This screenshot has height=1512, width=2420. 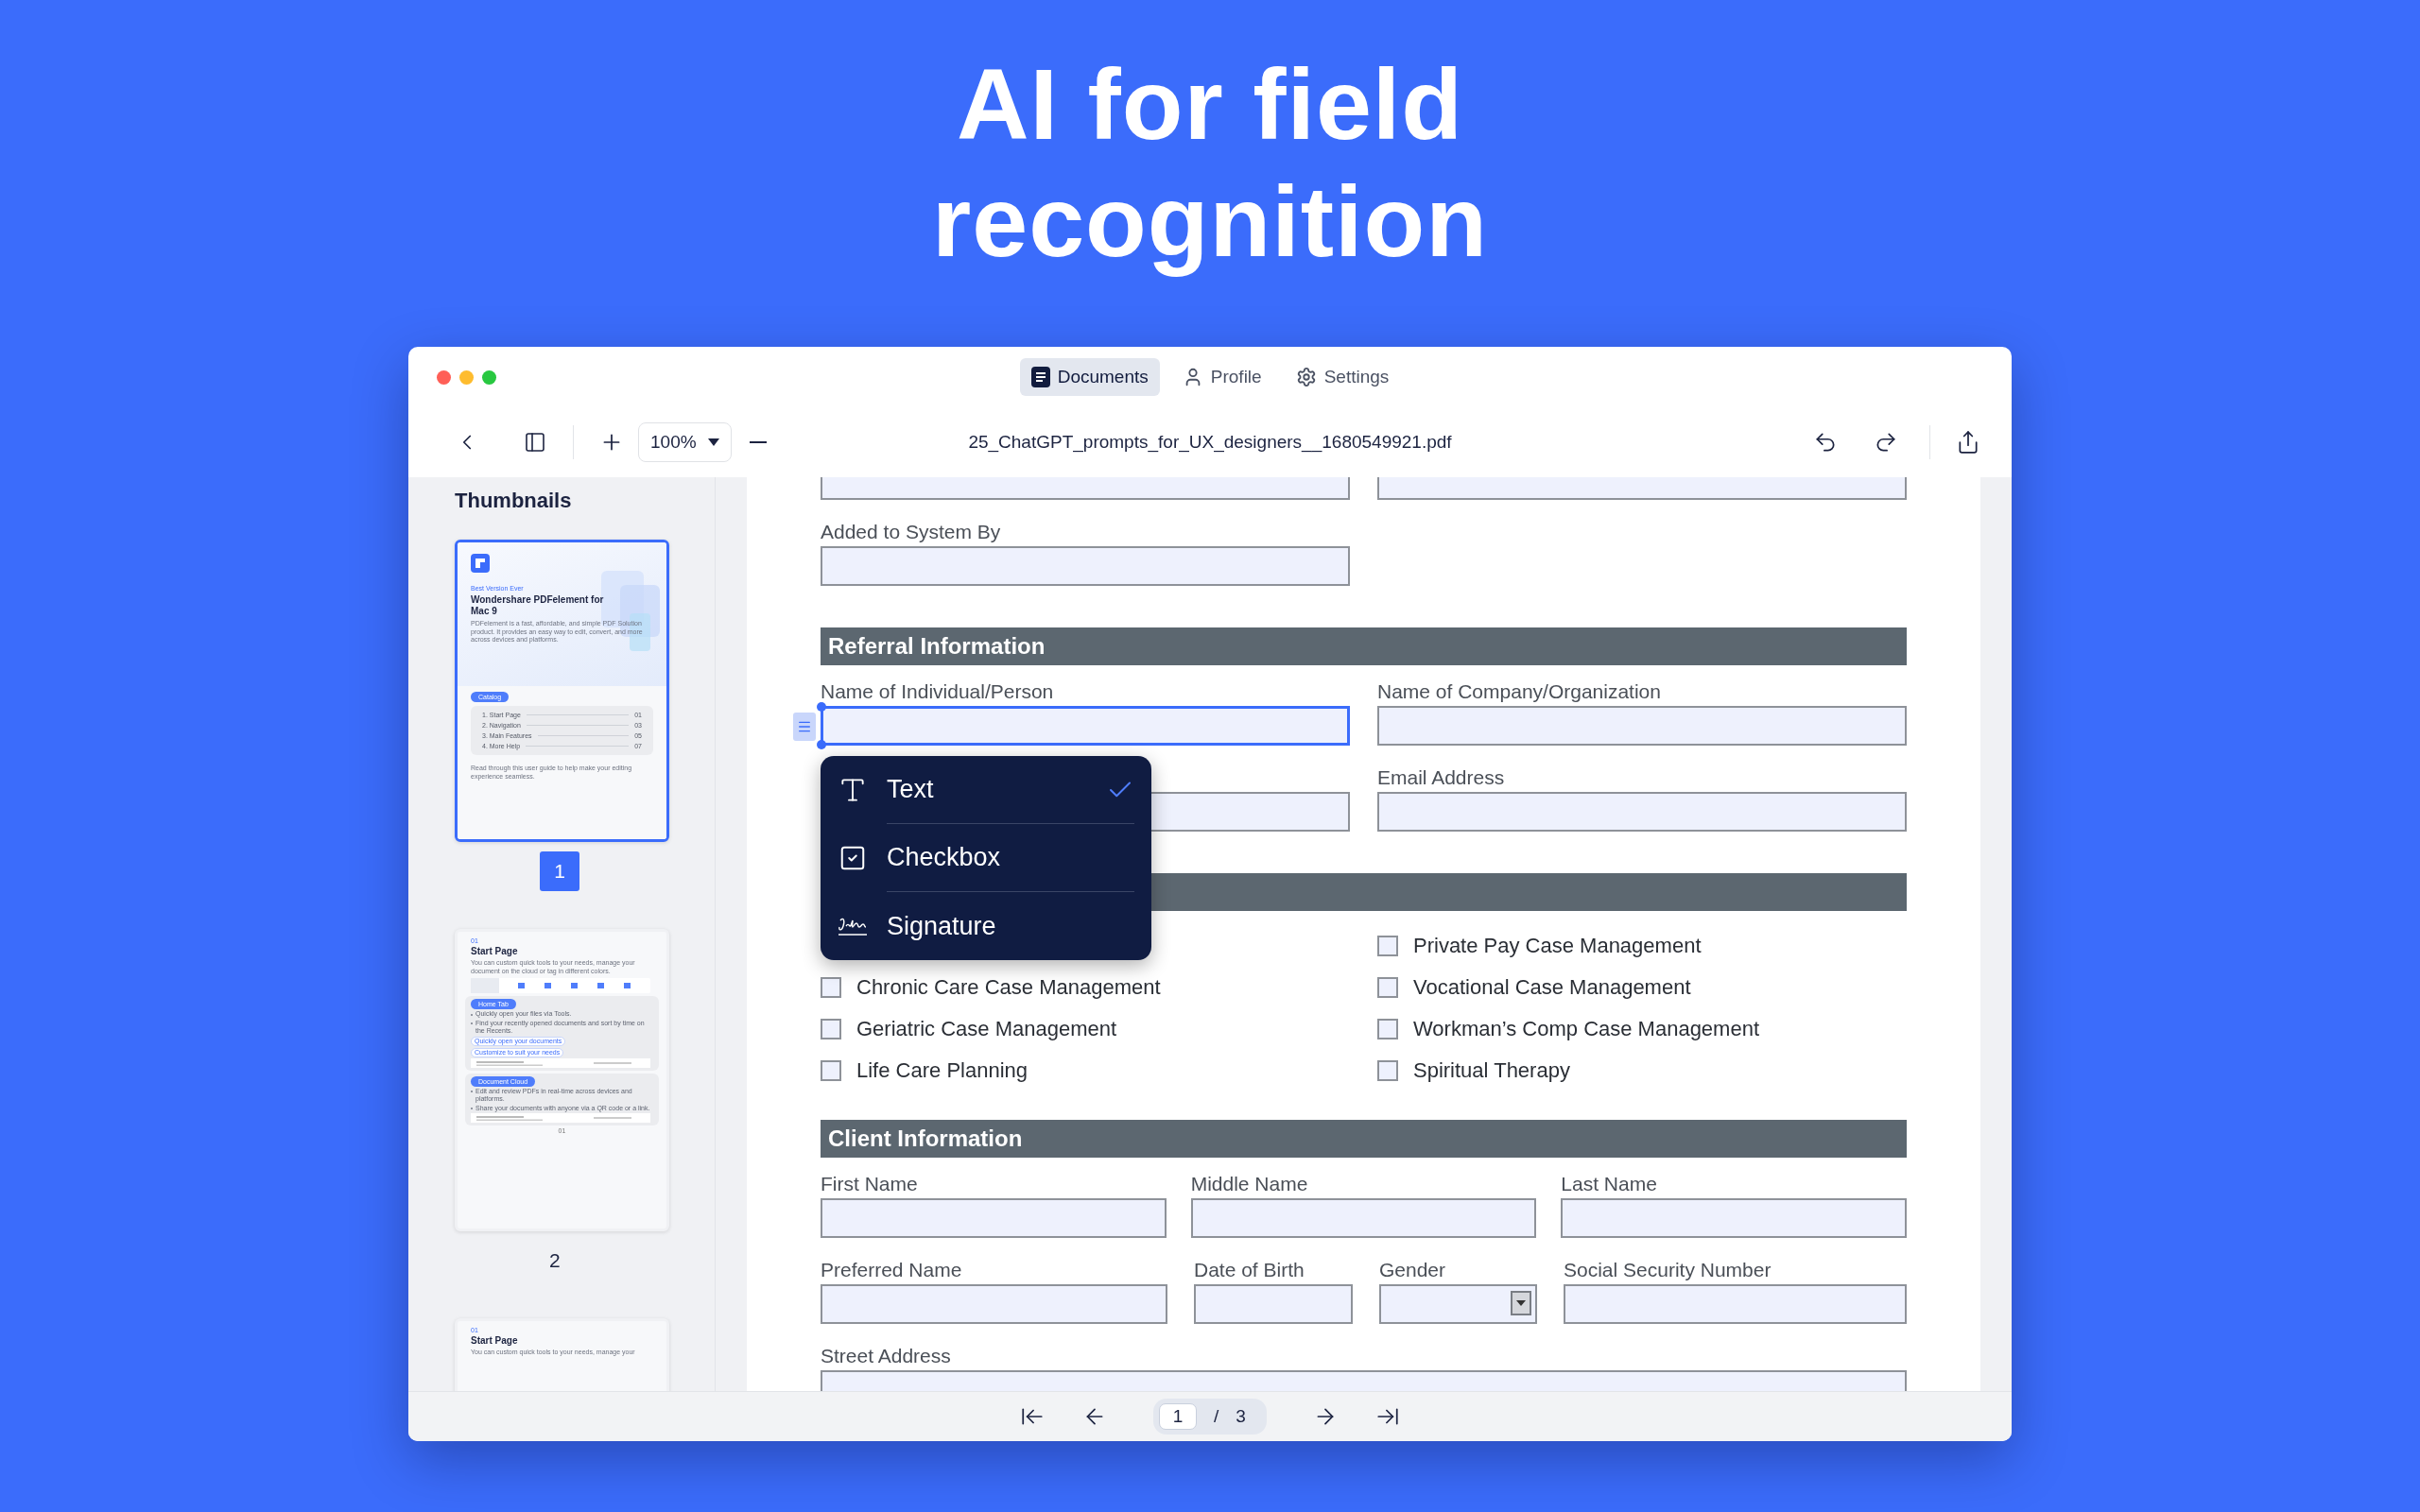 What do you see at coordinates (535, 442) in the screenshot?
I see `sidebar-icon` at bounding box center [535, 442].